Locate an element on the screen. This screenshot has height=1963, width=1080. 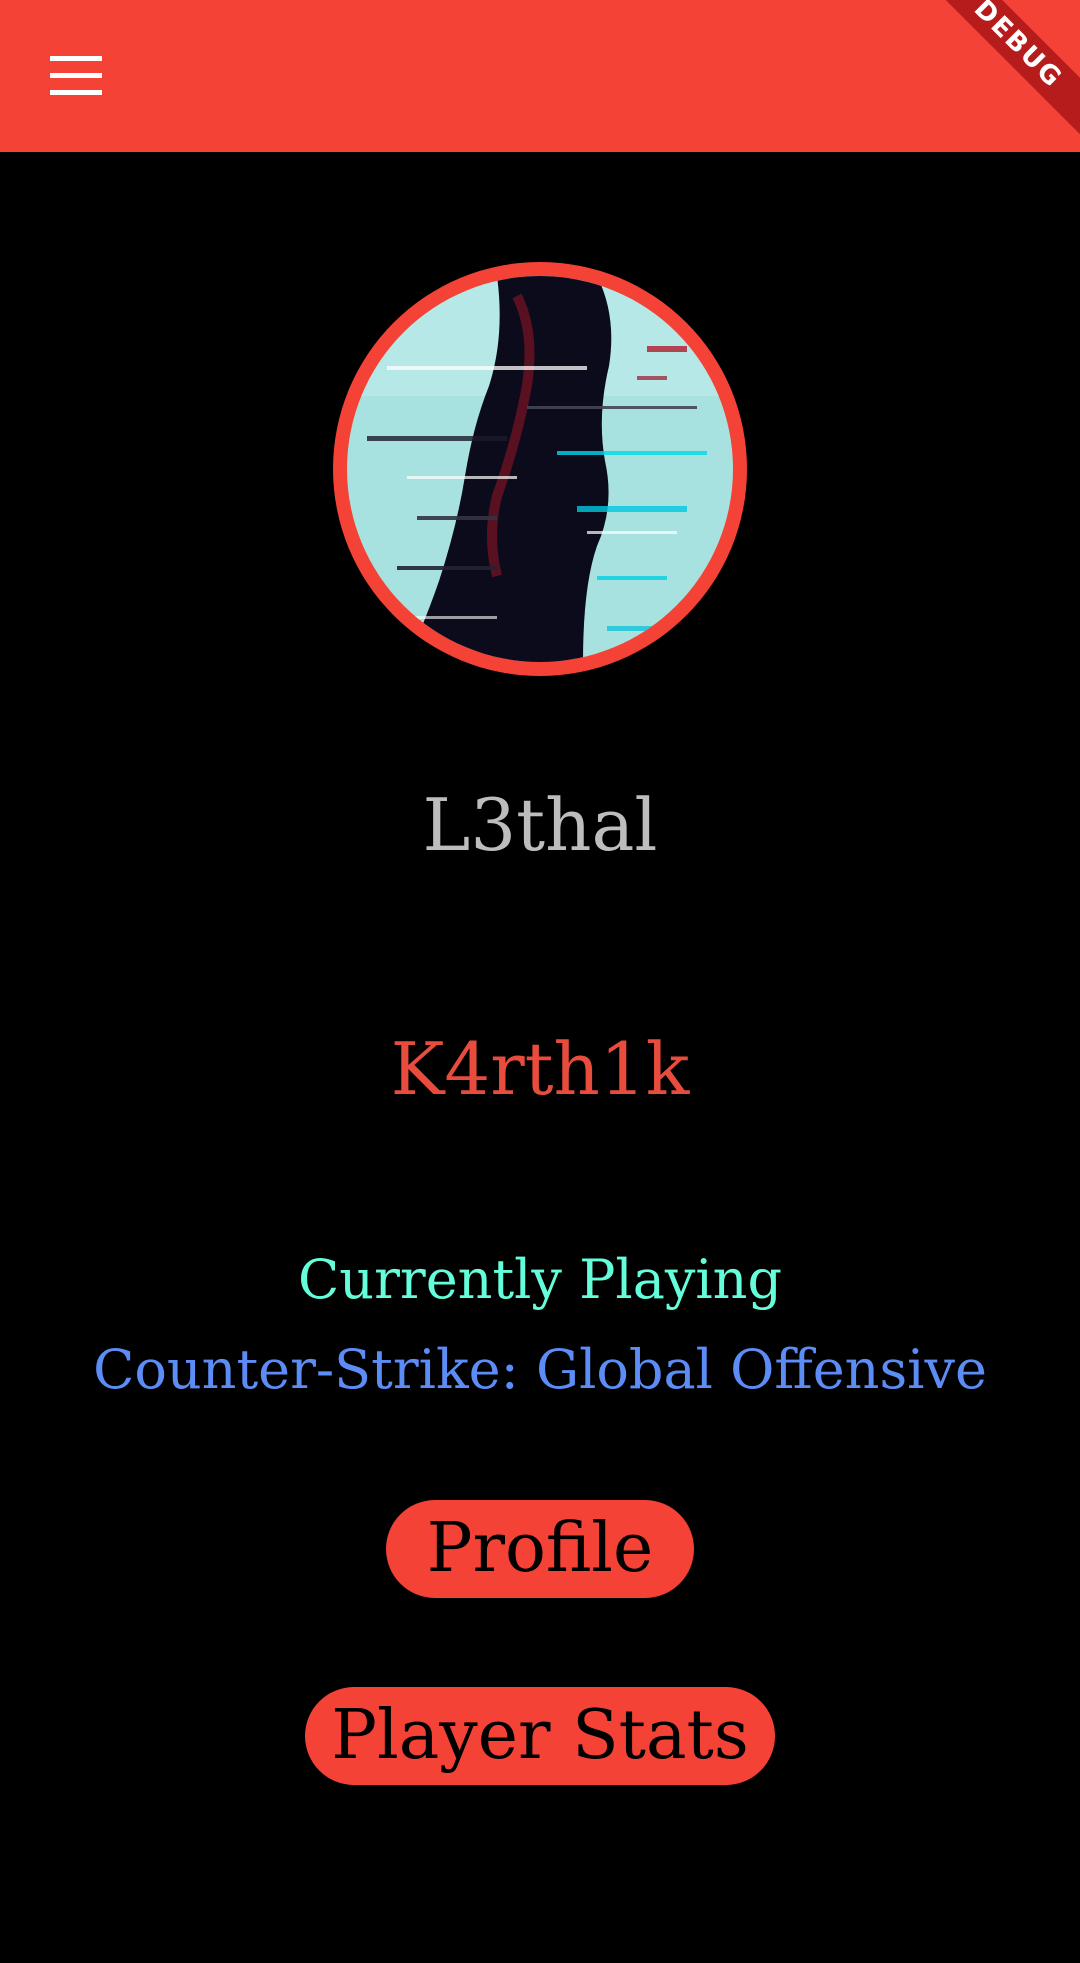
hamburger-menu-icon is located at coordinates (76, 75).